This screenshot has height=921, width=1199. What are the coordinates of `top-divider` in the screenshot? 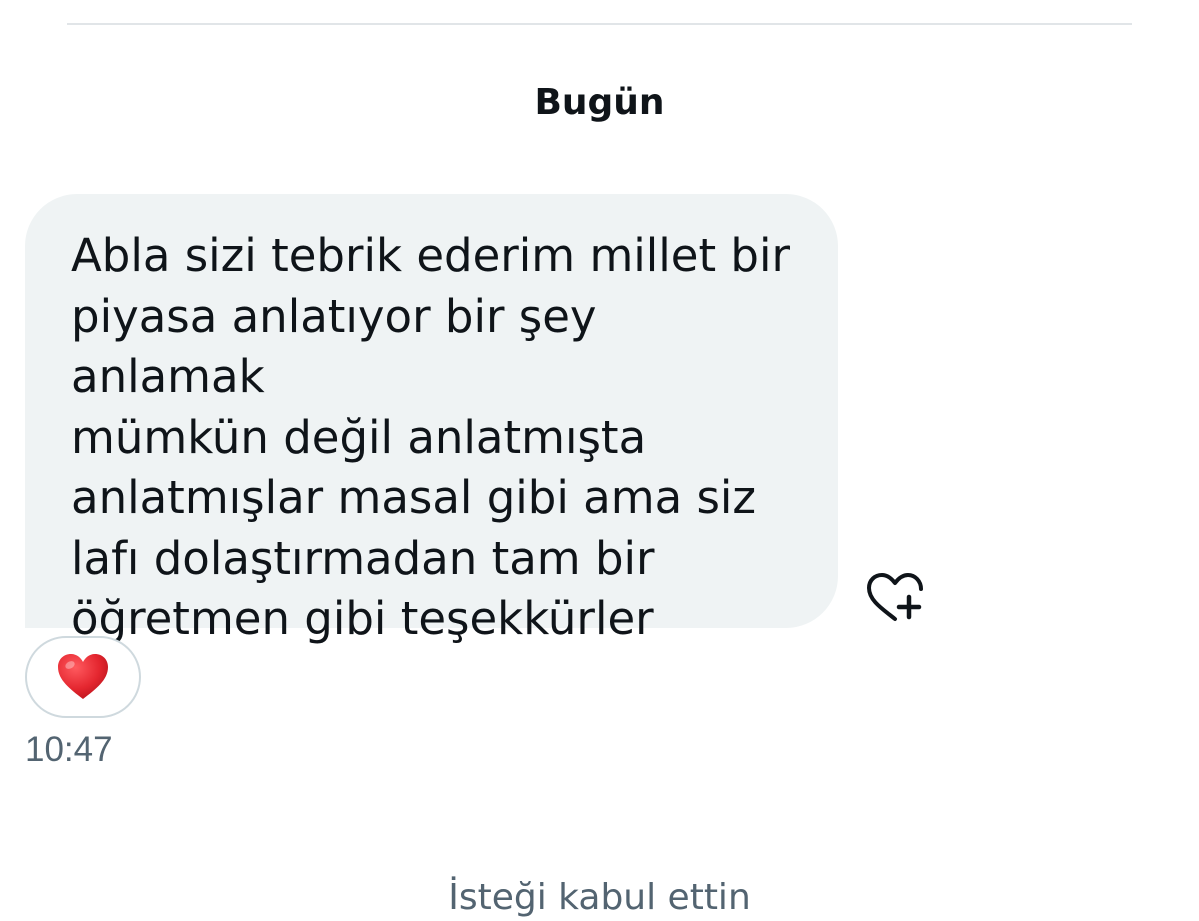 It's located at (599, 24).